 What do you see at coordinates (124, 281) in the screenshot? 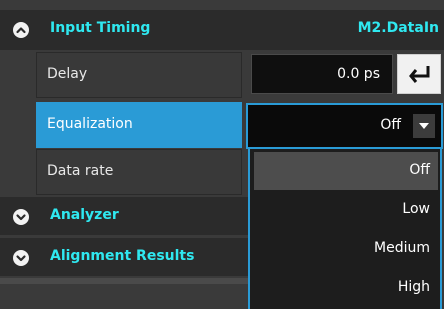
I see `panel-divider` at bounding box center [124, 281].